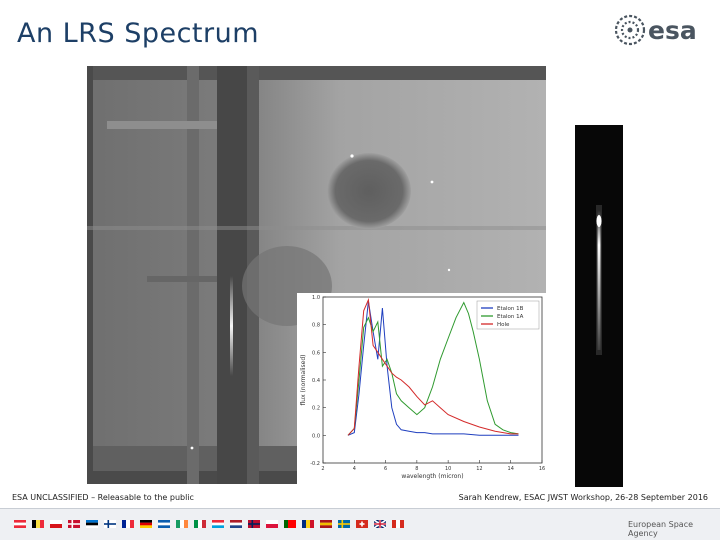 This screenshot has width=720, height=540. Describe the element at coordinates (308, 524) in the screenshot. I see `romania-flag` at that location.